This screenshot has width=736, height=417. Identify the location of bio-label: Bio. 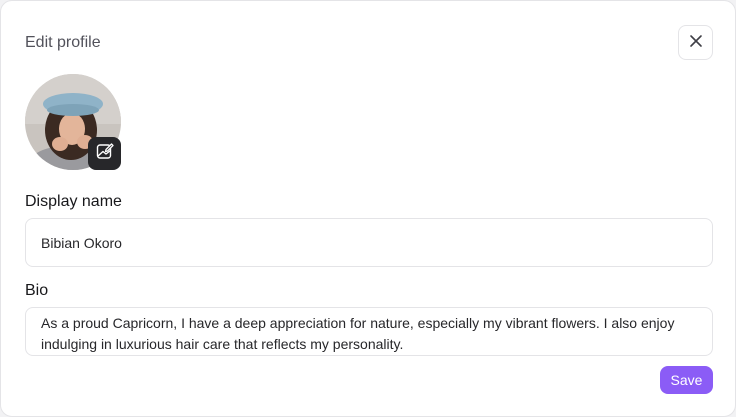
(37, 290).